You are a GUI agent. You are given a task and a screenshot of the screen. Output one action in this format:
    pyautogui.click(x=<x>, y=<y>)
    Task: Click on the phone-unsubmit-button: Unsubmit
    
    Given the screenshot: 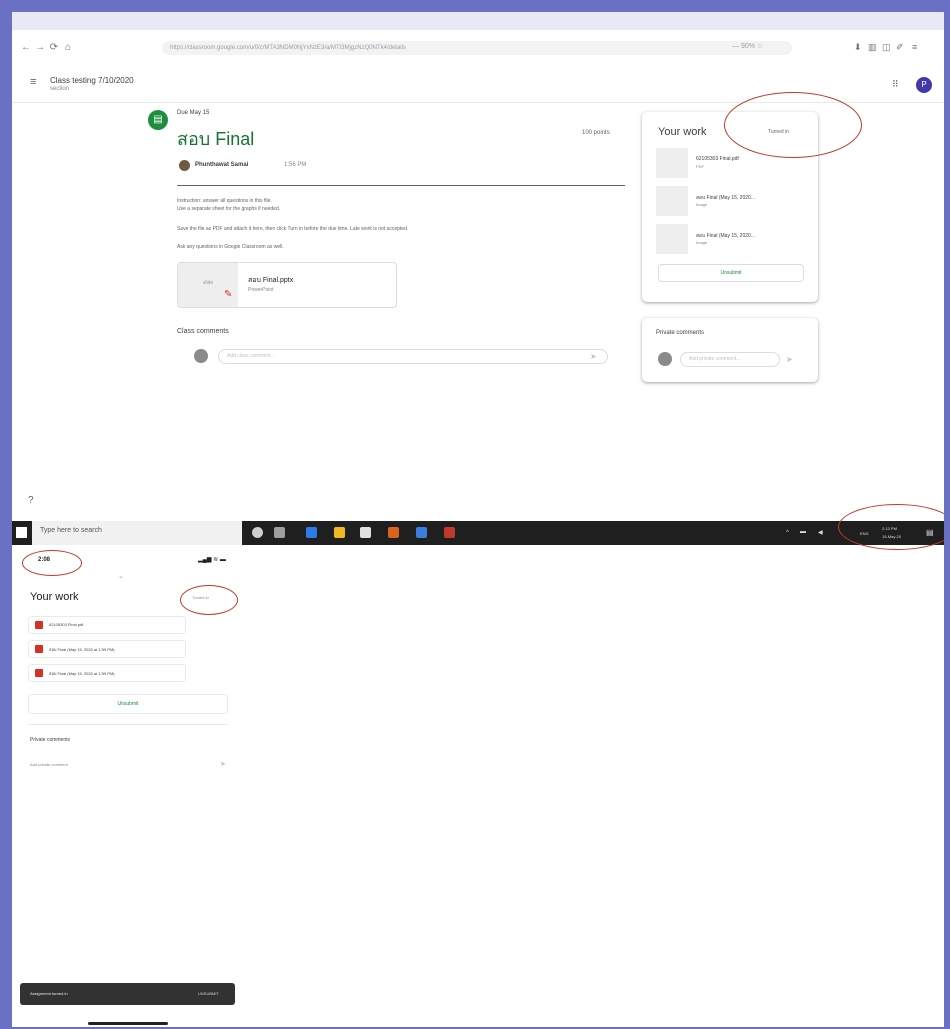 What is the action you would take?
    pyautogui.click(x=128, y=704)
    